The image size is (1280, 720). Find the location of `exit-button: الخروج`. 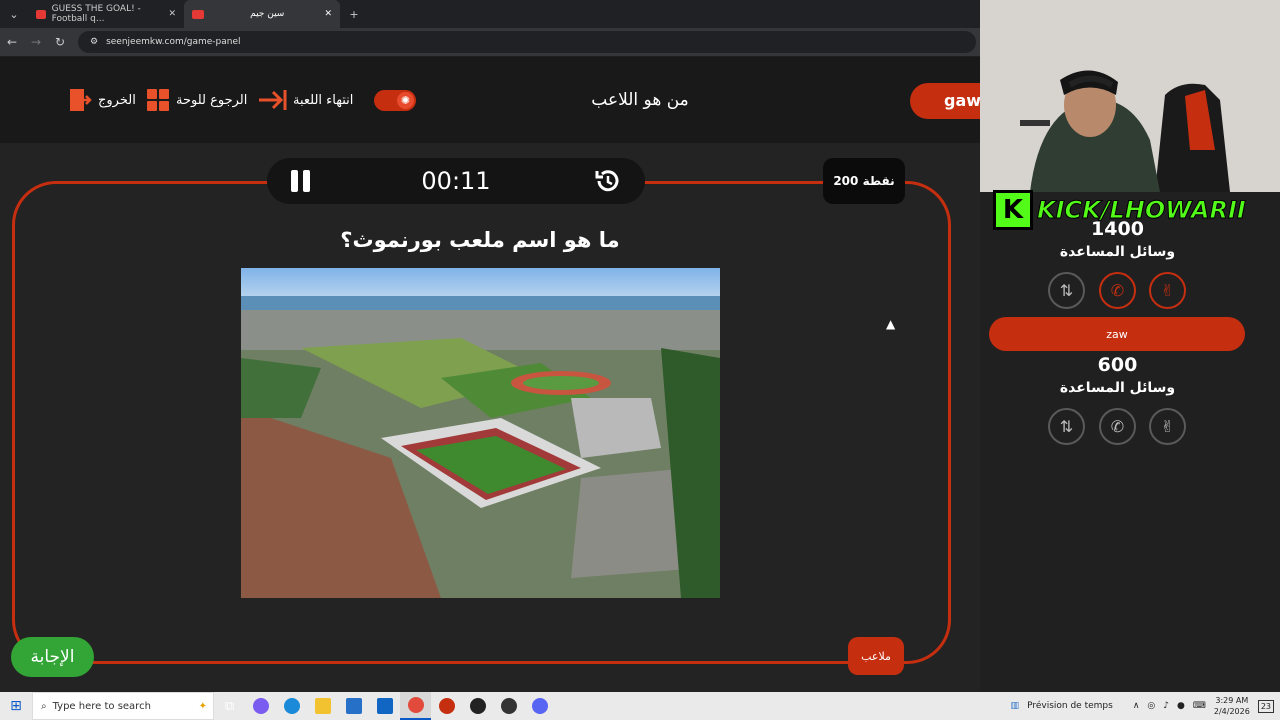

exit-button: الخروج is located at coordinates (102, 100).